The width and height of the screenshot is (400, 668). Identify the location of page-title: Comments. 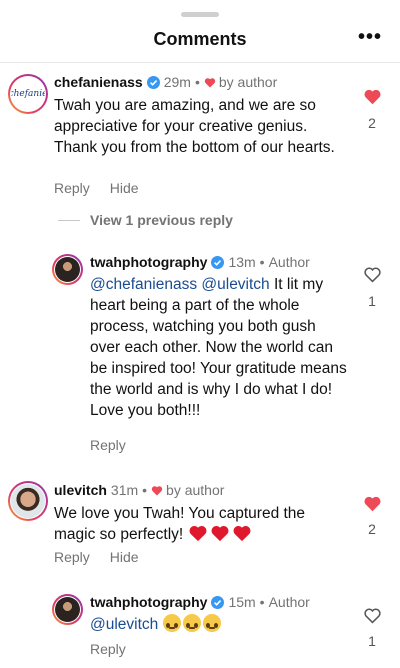
(200, 39).